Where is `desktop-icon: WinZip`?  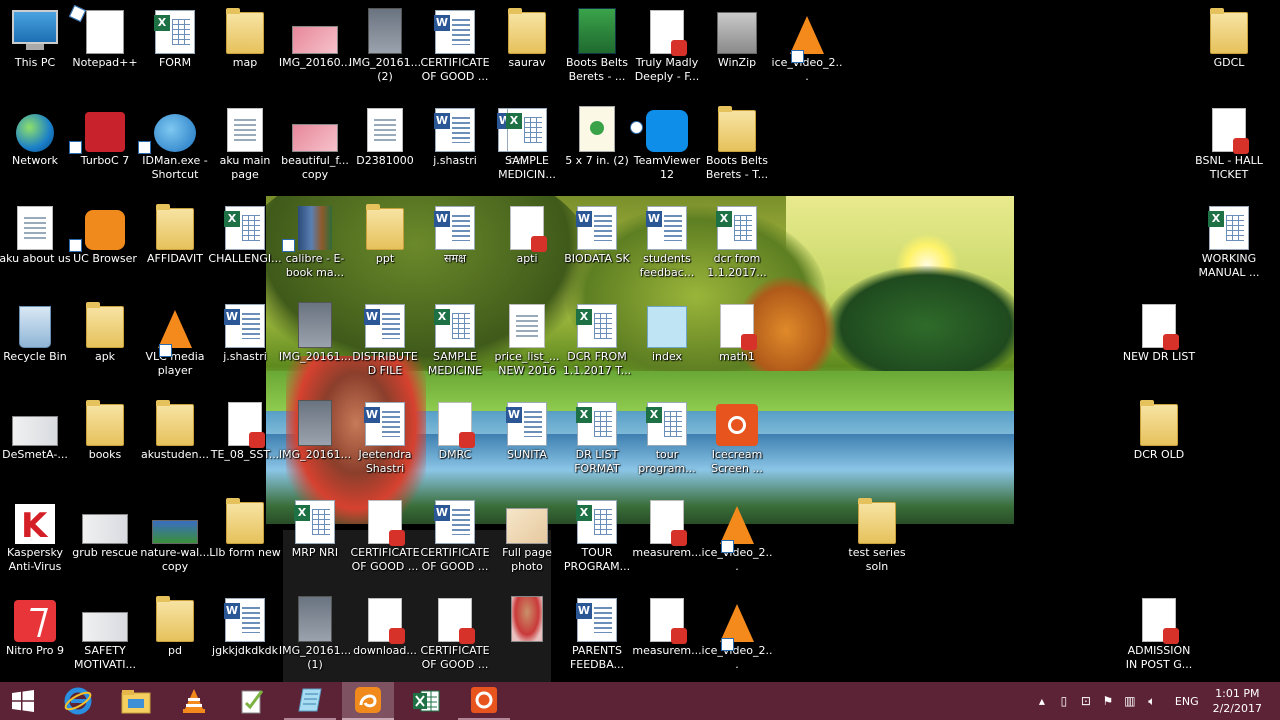
desktop-icon: WinZip is located at coordinates (737, 52).